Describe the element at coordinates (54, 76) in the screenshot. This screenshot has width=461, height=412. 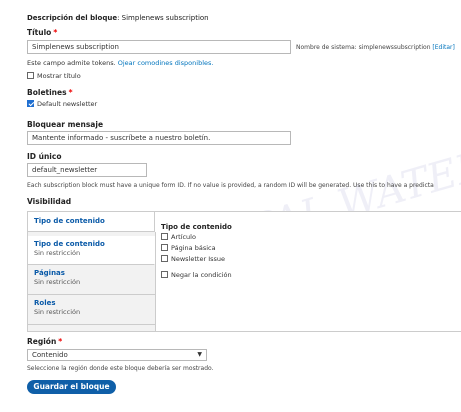
I see `show-title-option: Mostrar título` at that location.